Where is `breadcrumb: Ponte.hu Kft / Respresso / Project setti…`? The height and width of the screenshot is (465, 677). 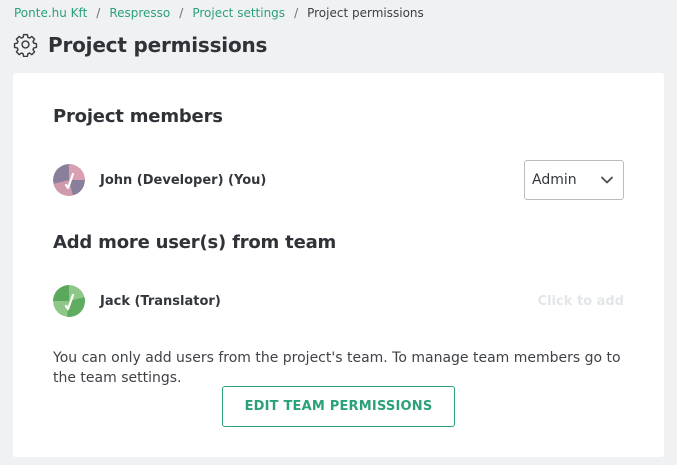 breadcrumb: Ponte.hu Kft / Respresso / Project setti… is located at coordinates (219, 13).